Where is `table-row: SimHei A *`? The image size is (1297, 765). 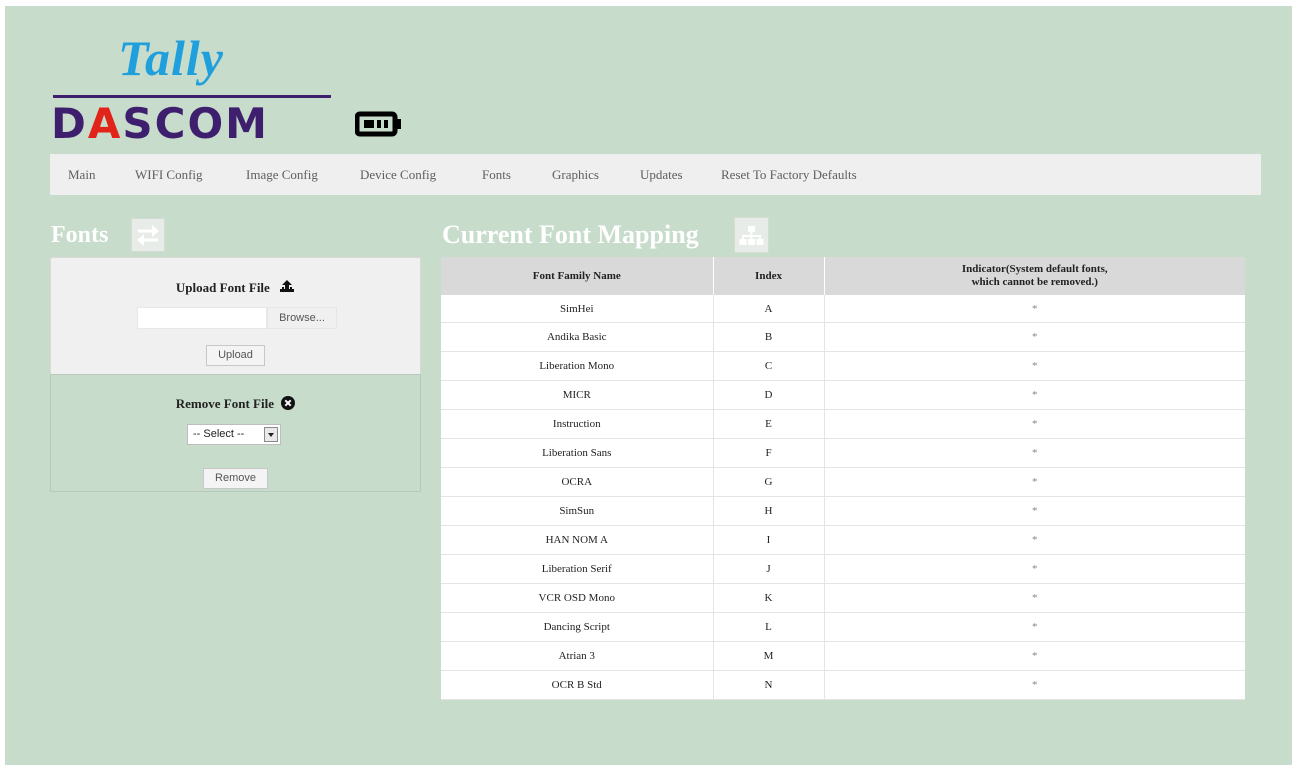
table-row: SimHei A * is located at coordinates (843, 309).